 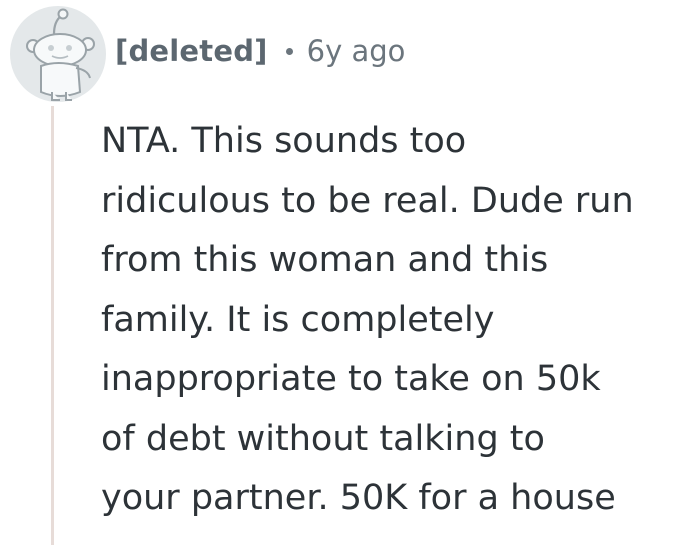 I want to click on avatar, so click(x=58, y=54).